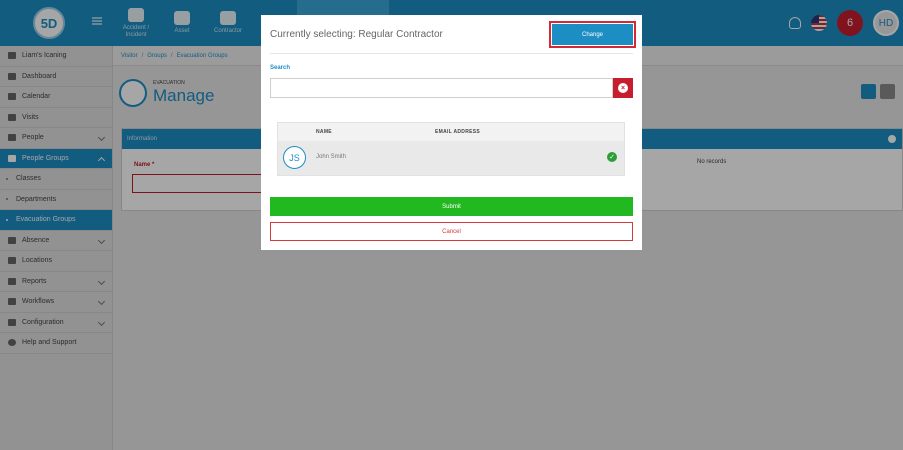 This screenshot has width=903, height=450. I want to click on close-icon: ×, so click(623, 88).